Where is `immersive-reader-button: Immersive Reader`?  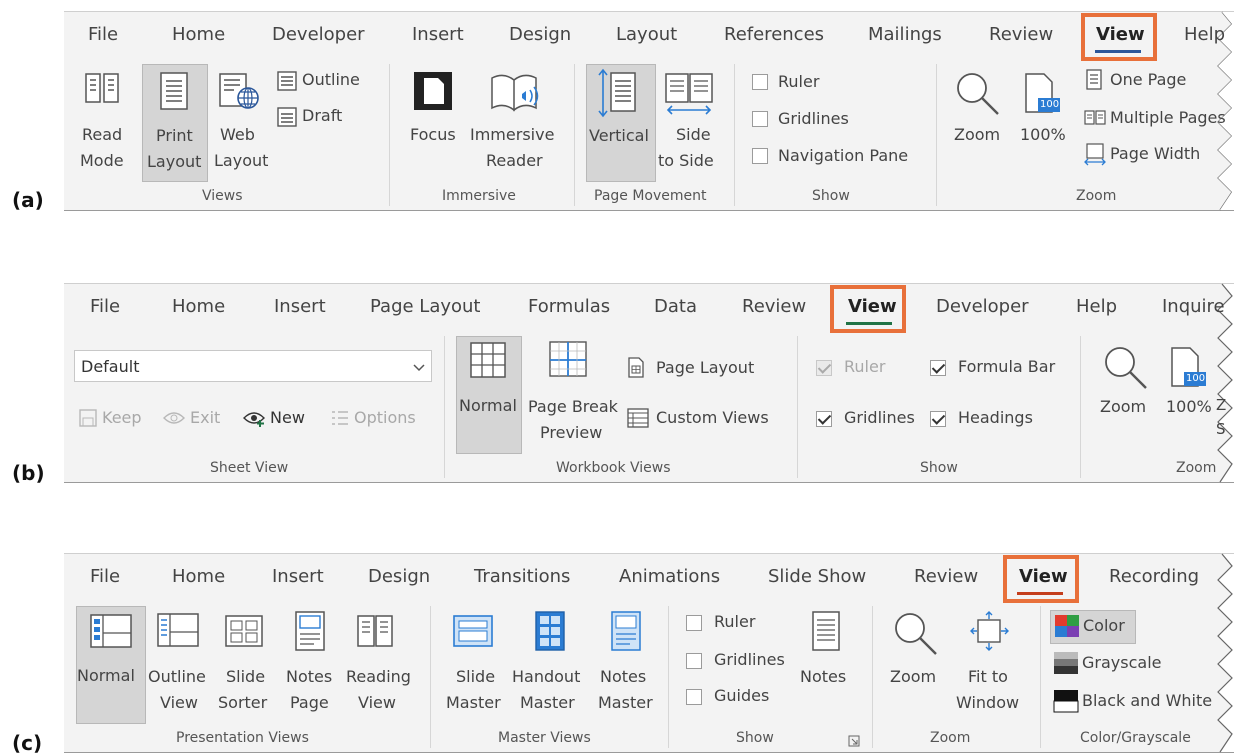
immersive-reader-button: Immersive Reader is located at coordinates (516, 121).